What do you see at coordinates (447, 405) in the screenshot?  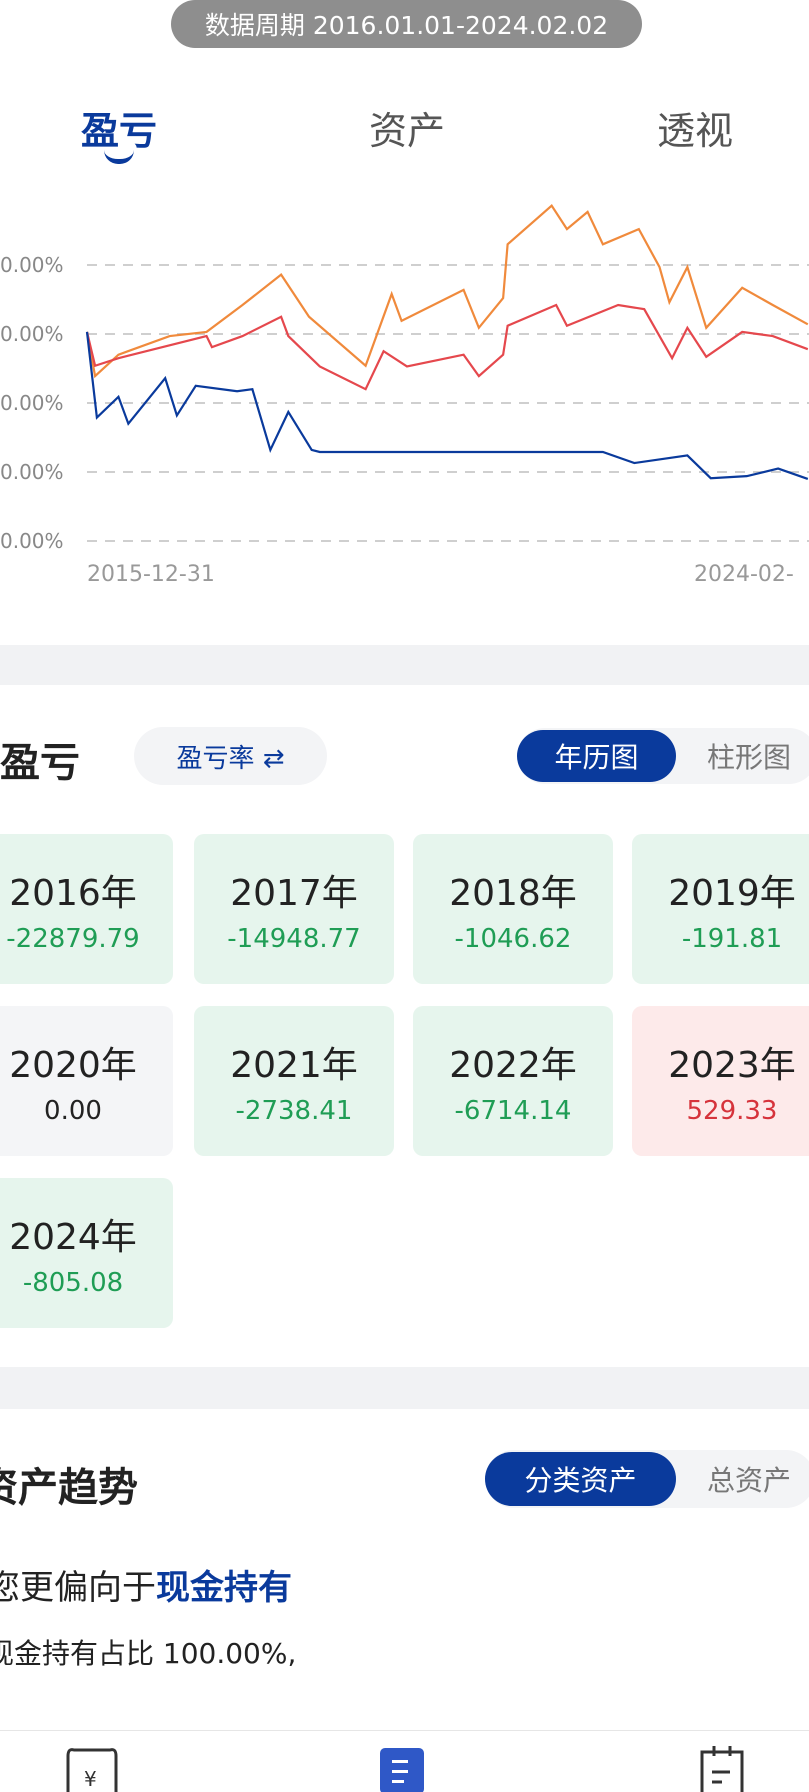 I see `series-line-blue` at bounding box center [447, 405].